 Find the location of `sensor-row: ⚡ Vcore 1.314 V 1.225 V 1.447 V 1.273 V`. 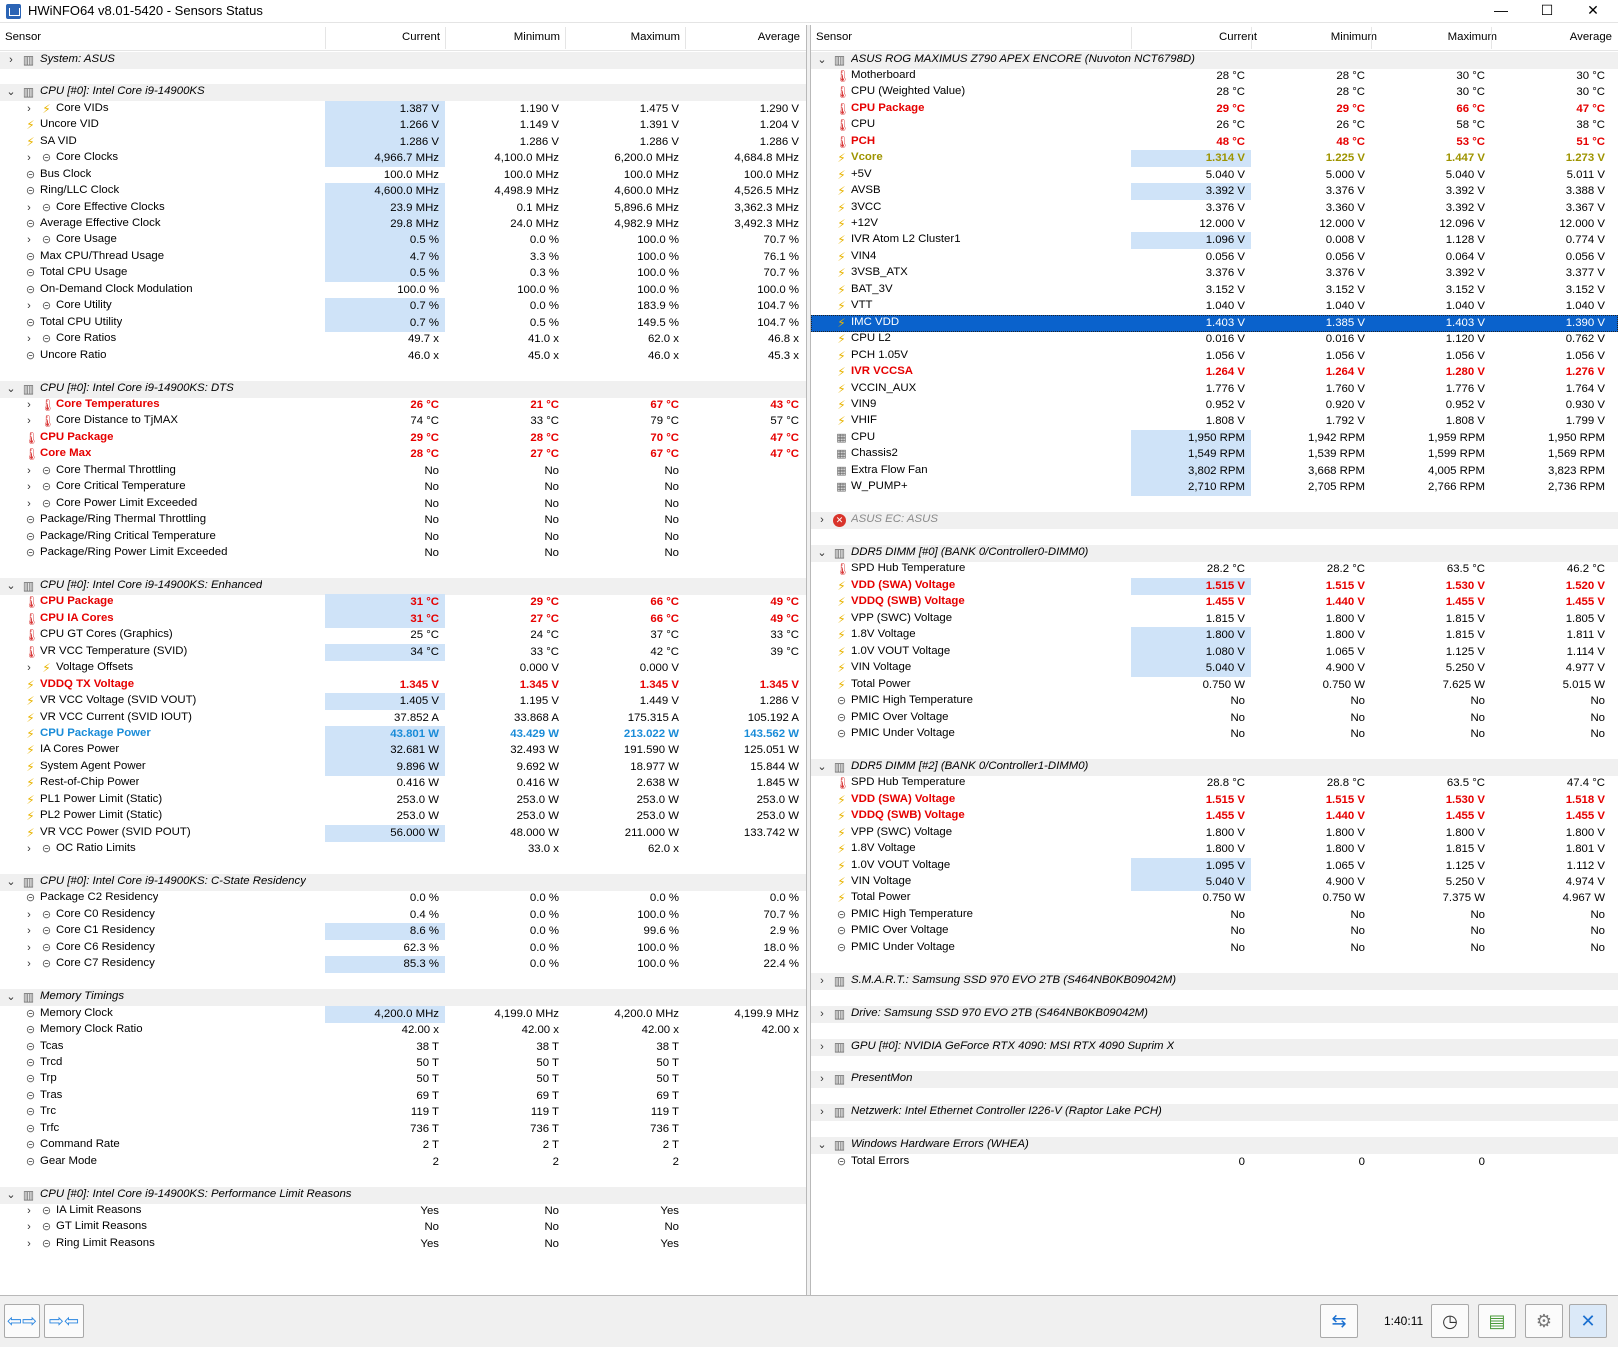

sensor-row: ⚡ Vcore 1.314 V 1.225 V 1.447 V 1.273 V is located at coordinates (1214, 159).